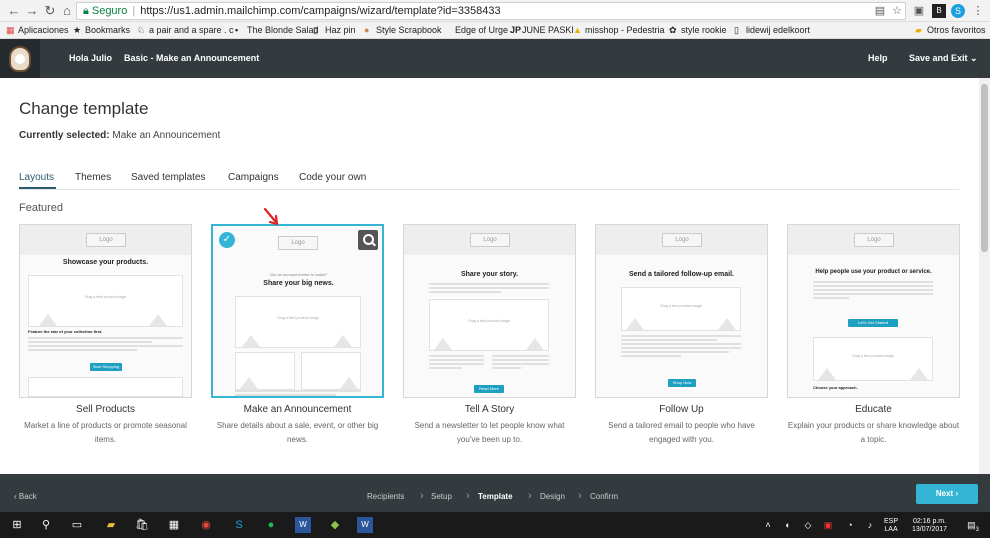 This screenshot has height=538, width=990. Describe the element at coordinates (50, 11) in the screenshot. I see `reload-icon: ↻` at that location.